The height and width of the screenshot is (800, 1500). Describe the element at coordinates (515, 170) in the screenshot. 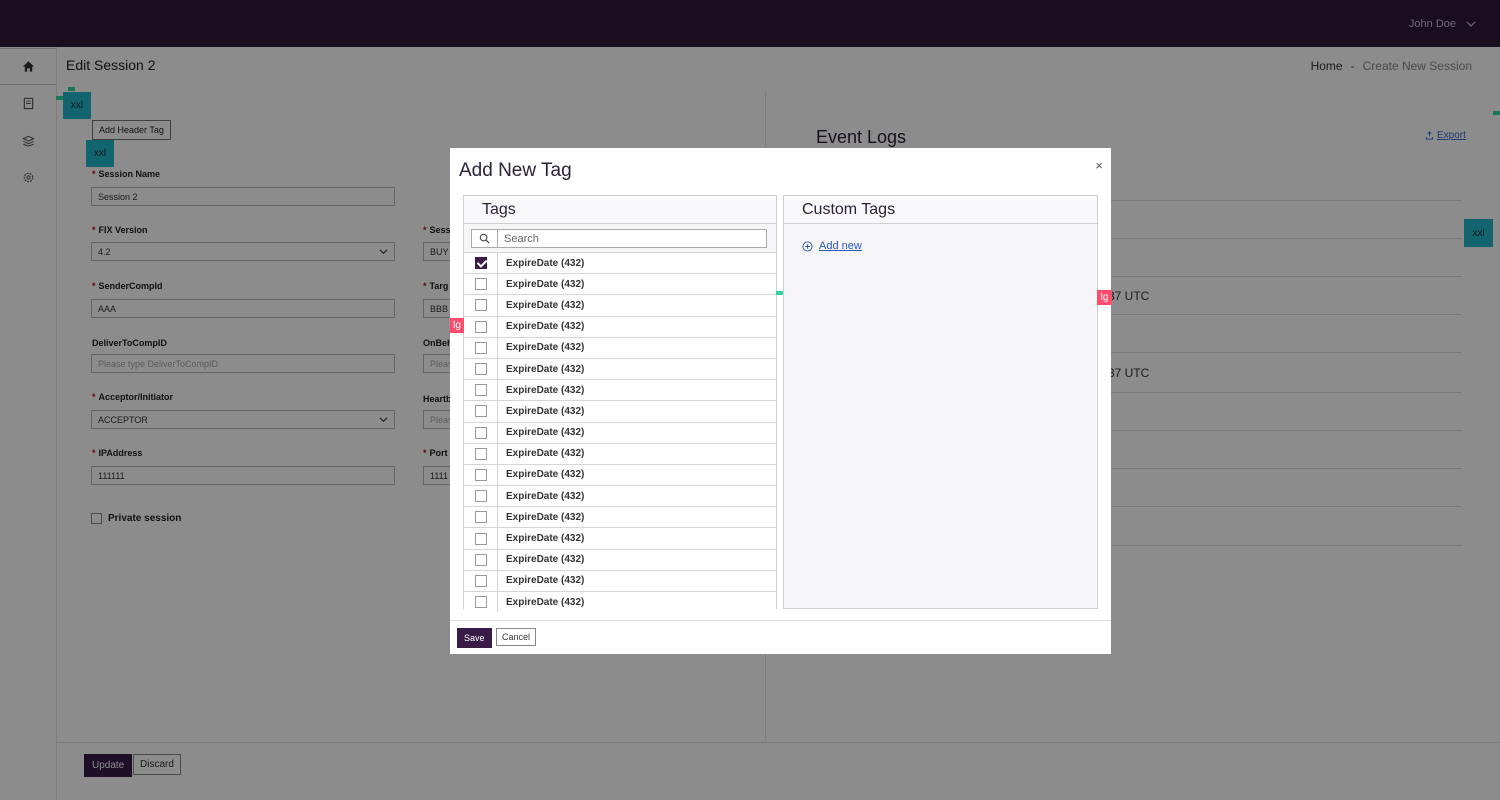

I see `modal-title: Add New Tag` at that location.